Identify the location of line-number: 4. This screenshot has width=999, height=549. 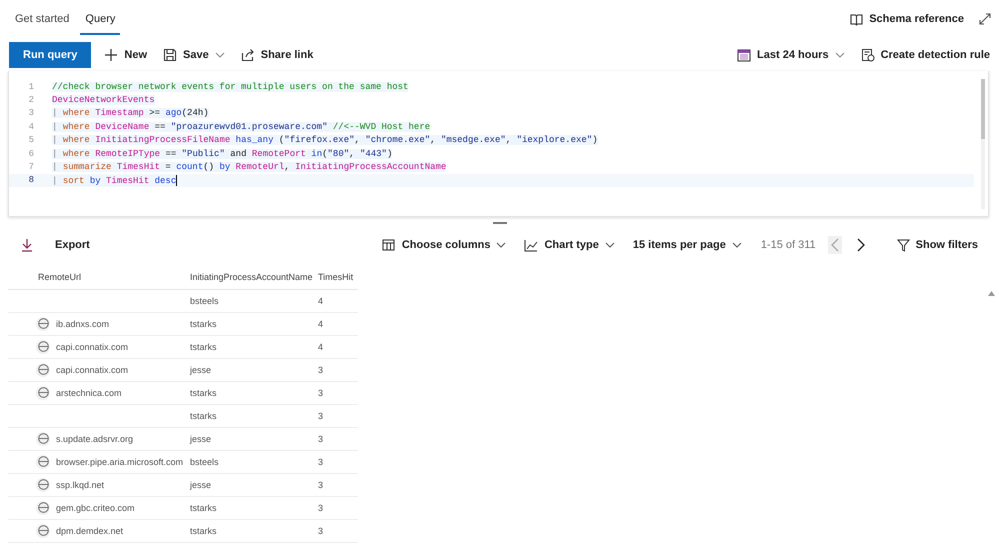
(31, 127).